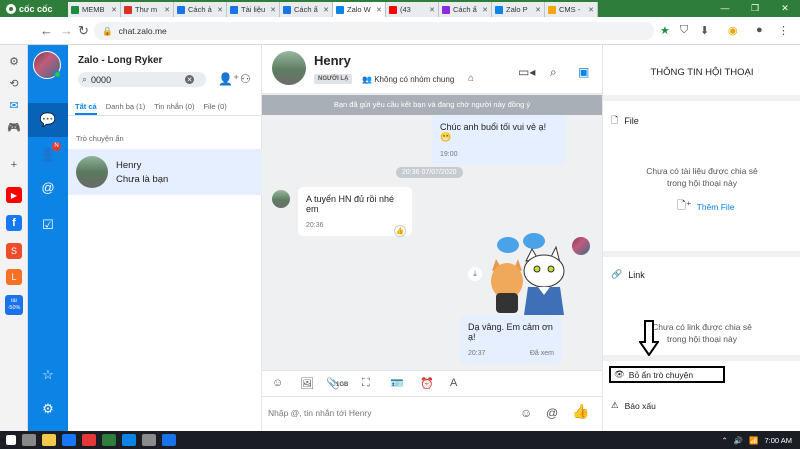 This screenshot has width=800, height=449. Describe the element at coordinates (200, 9) in the screenshot. I see `browser-tab: Cách ả ✕` at that location.